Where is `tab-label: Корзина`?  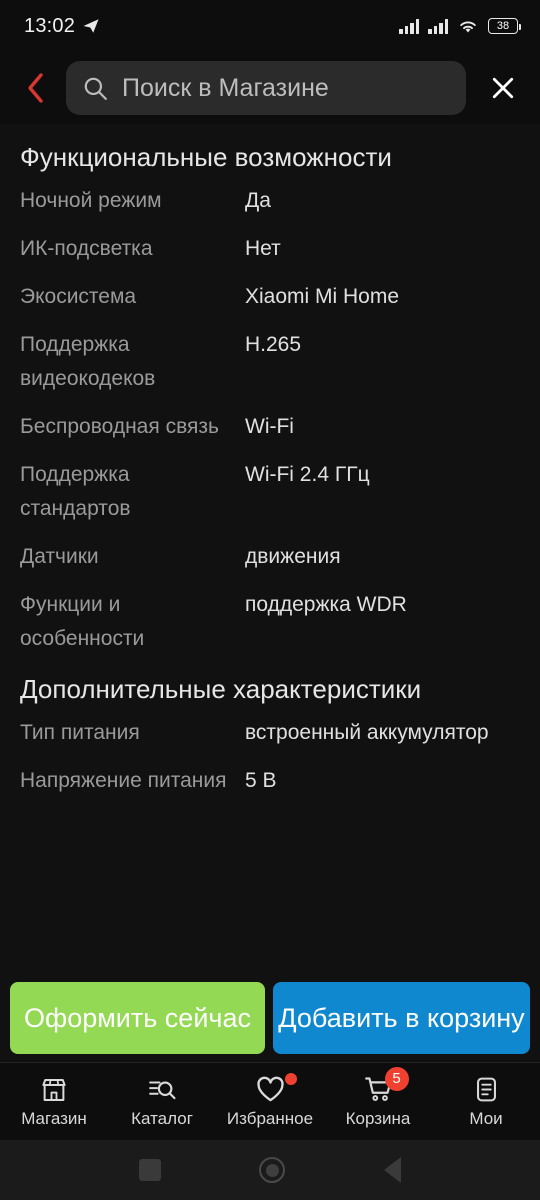
tab-label: Корзина is located at coordinates (378, 1118).